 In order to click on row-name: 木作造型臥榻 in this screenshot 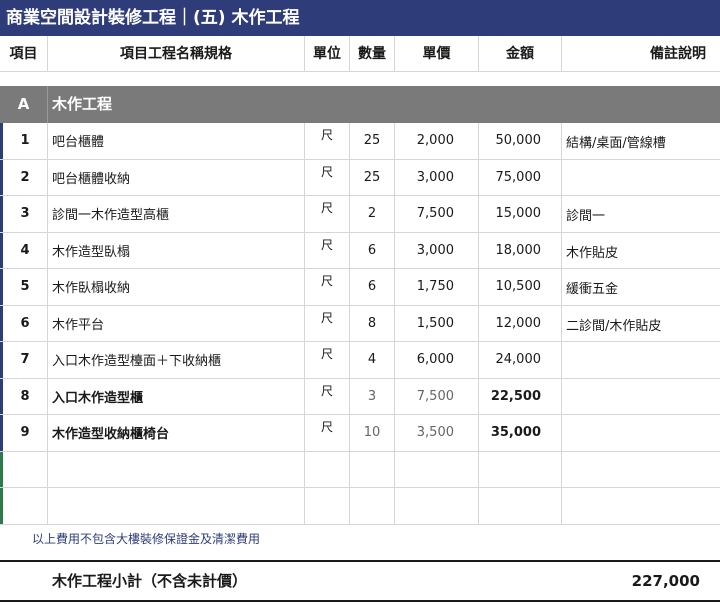, I will do `click(176, 250)`.